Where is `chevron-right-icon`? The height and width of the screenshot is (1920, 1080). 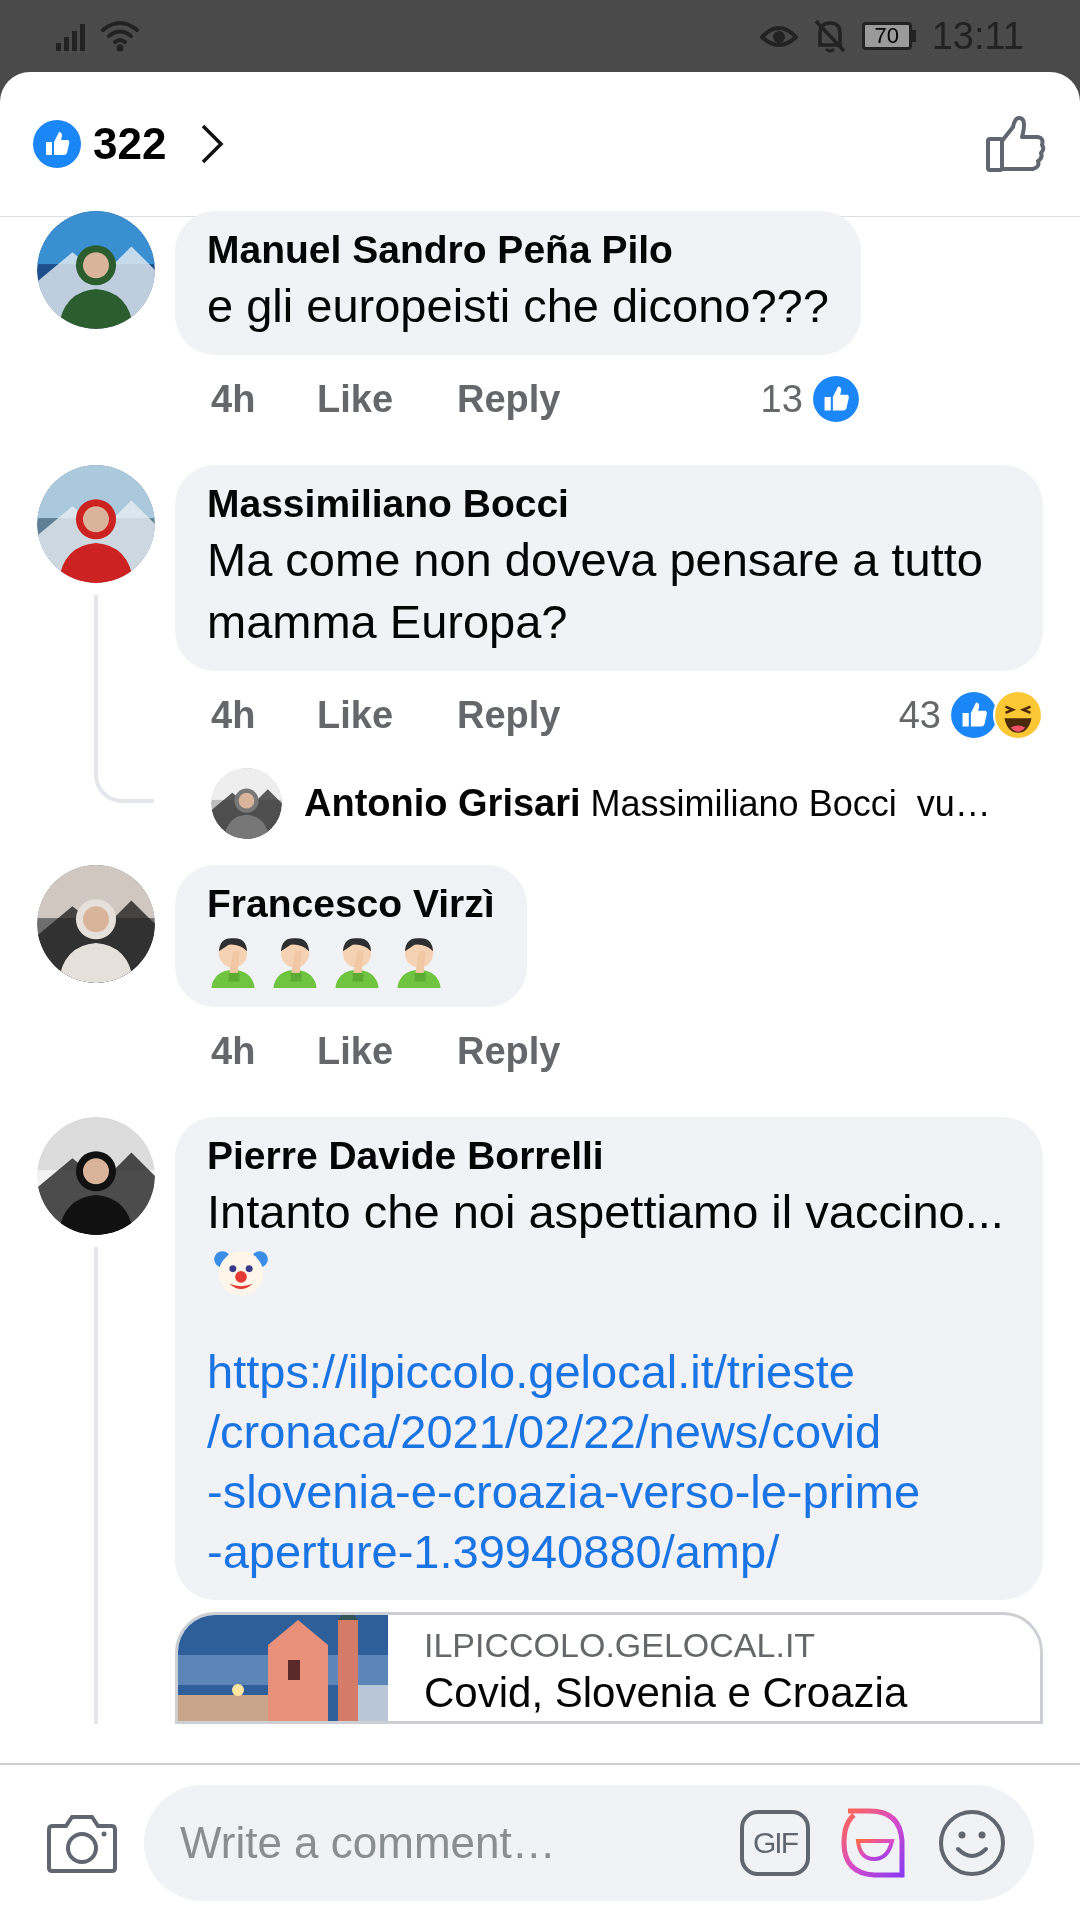
chevron-right-icon is located at coordinates (212, 144).